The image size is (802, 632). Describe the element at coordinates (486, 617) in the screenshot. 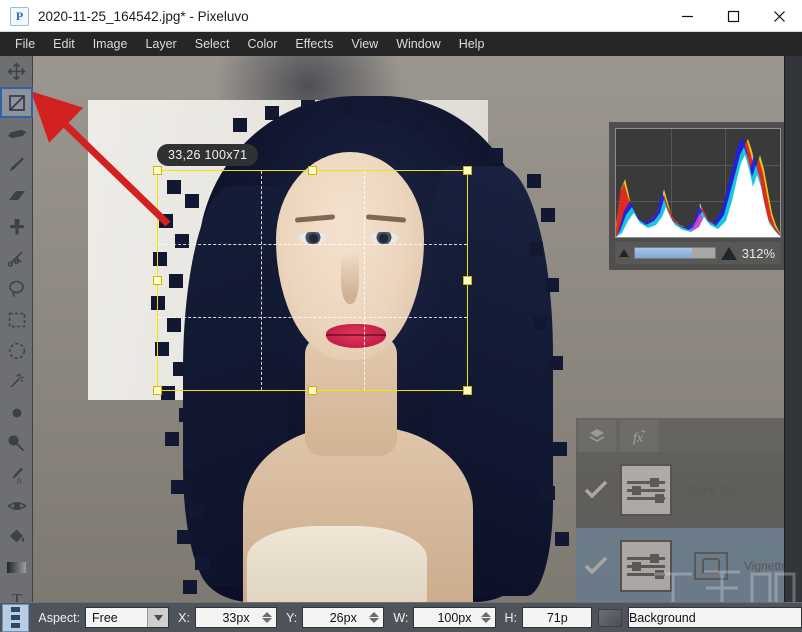

I see `w-stepper` at that location.